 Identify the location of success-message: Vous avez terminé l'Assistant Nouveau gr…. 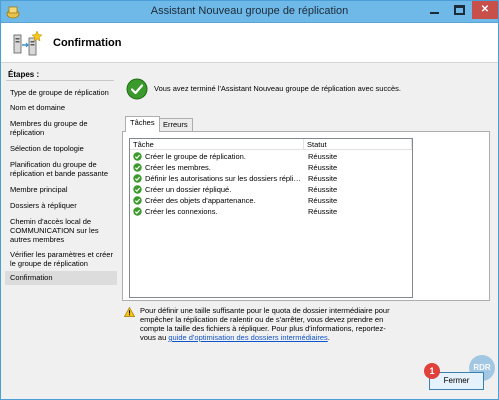
(277, 88).